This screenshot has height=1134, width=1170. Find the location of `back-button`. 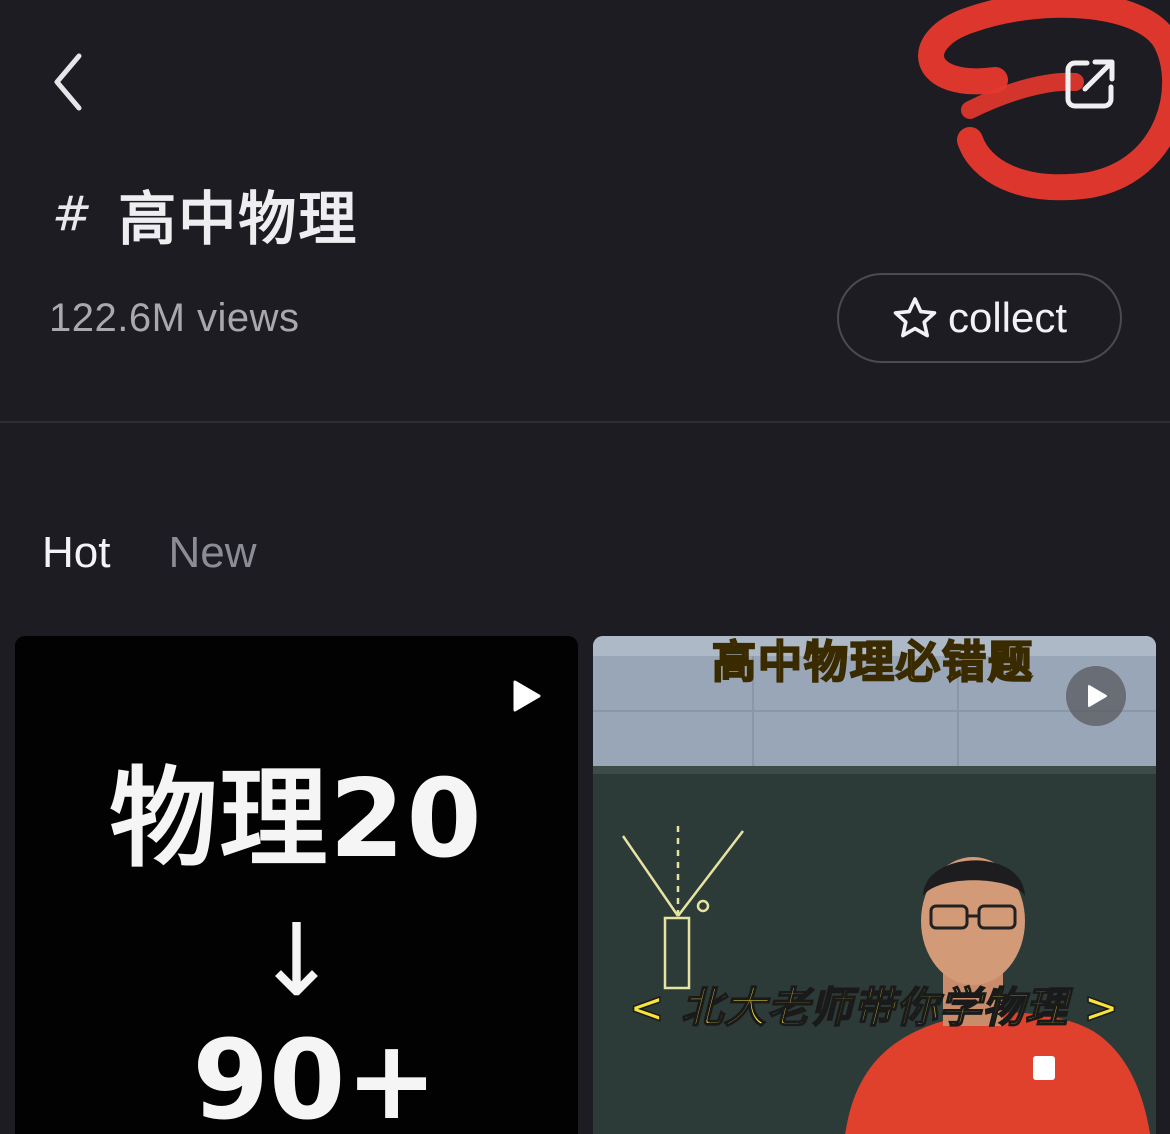

back-button is located at coordinates (68, 82).